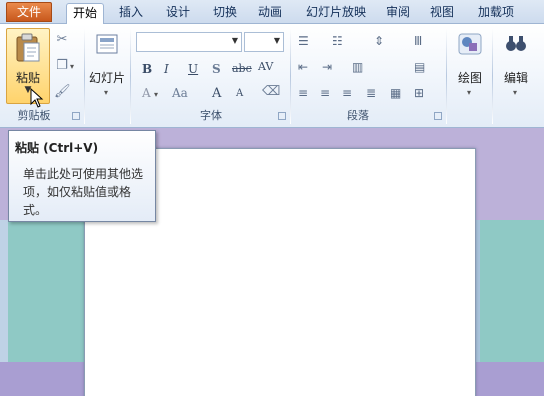 This screenshot has width=544, height=396. I want to click on paste-tooltip: 粘贴 (Ctrl+V) 单击此处可使用其他选项，如仅粘贴值或格式。, so click(82, 176).